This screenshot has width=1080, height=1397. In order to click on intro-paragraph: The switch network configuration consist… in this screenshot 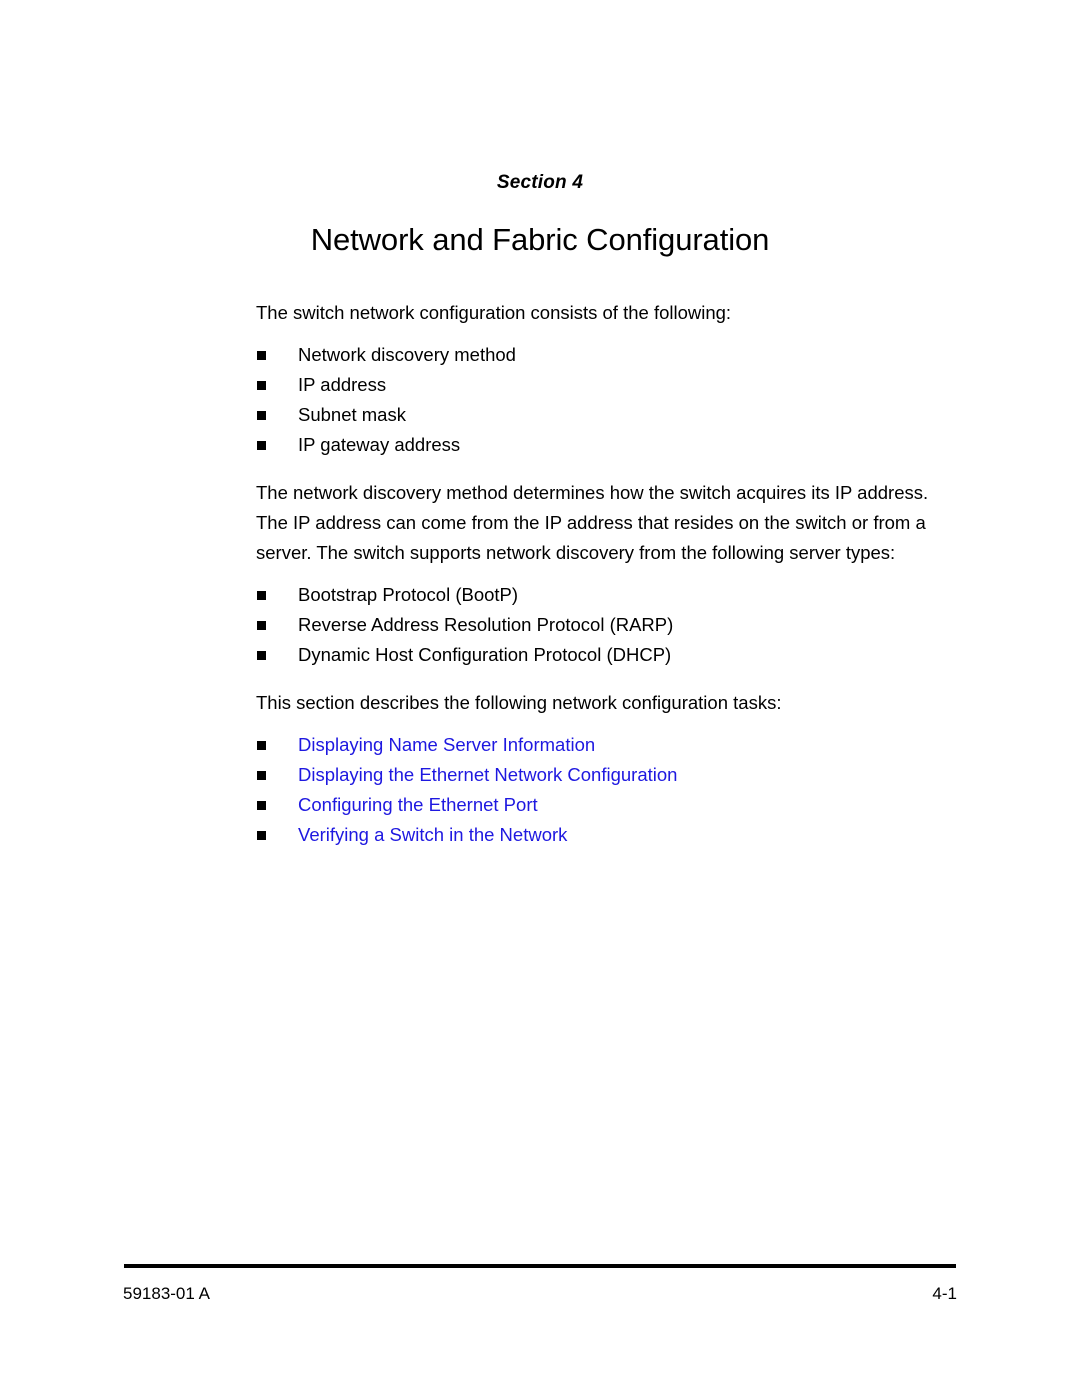, I will do `click(494, 312)`.